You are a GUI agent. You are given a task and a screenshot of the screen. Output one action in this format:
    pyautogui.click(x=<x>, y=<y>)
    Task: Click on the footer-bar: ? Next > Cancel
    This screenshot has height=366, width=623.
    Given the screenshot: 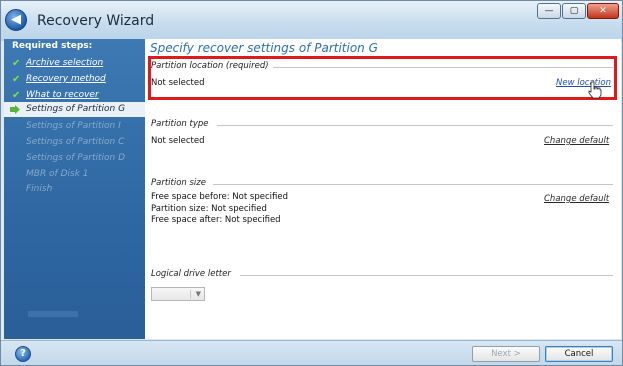 What is the action you would take?
    pyautogui.click(x=311, y=352)
    